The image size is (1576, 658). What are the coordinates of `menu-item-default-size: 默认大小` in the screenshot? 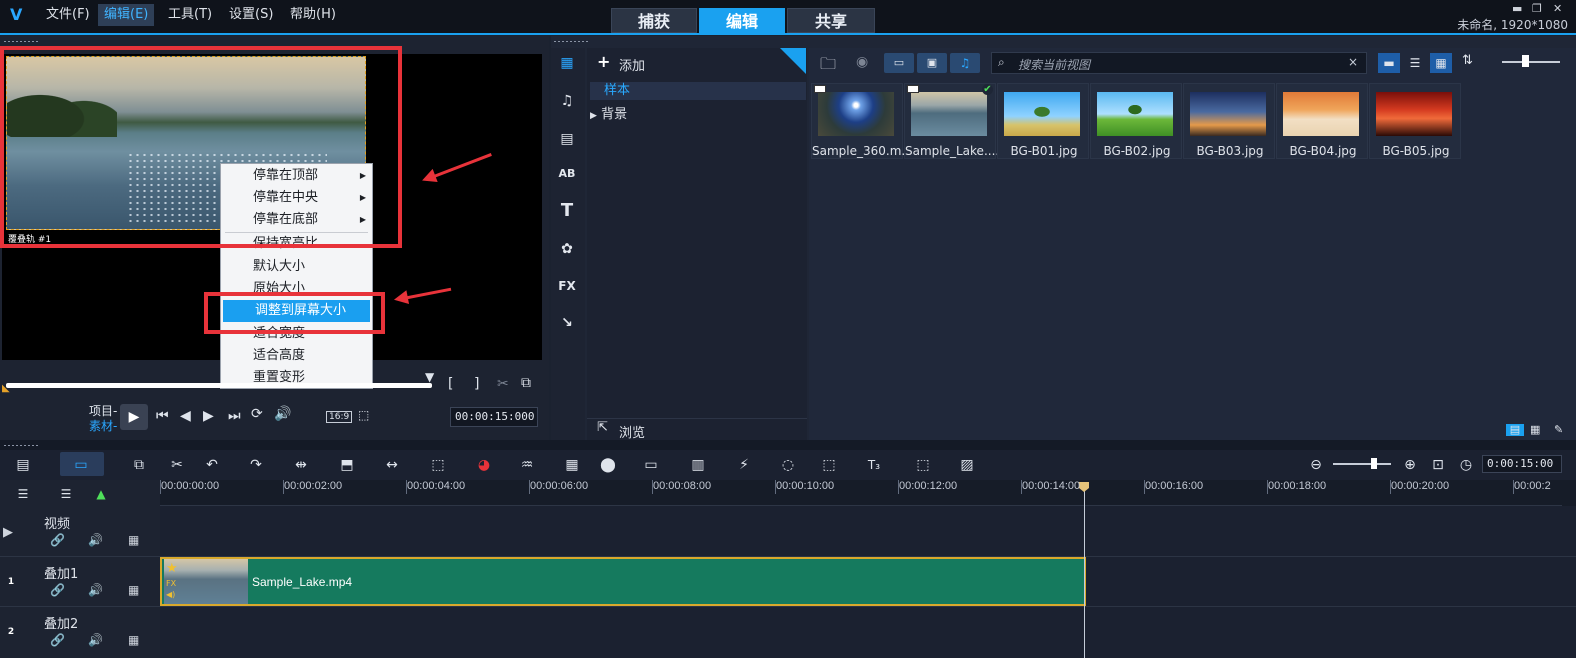 It's located at (296, 267).